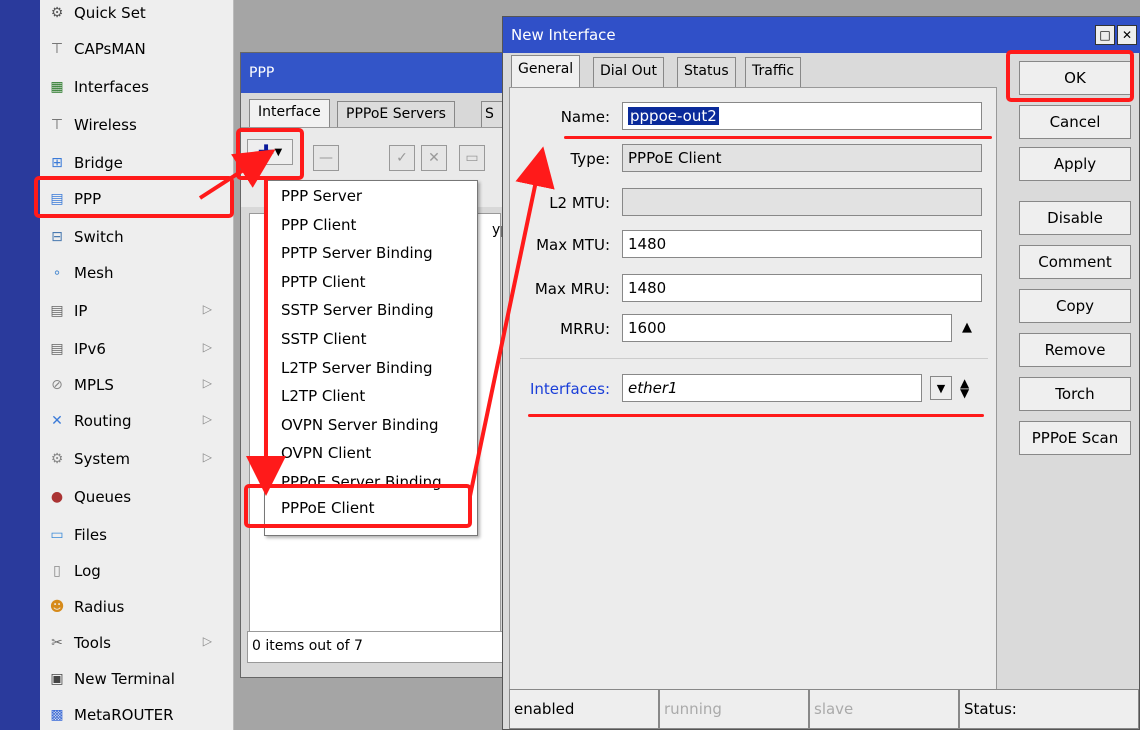 The width and height of the screenshot is (1140, 730). Describe the element at coordinates (511, 321) in the screenshot. I see `arrow-pppoe-to-dialog` at that location.